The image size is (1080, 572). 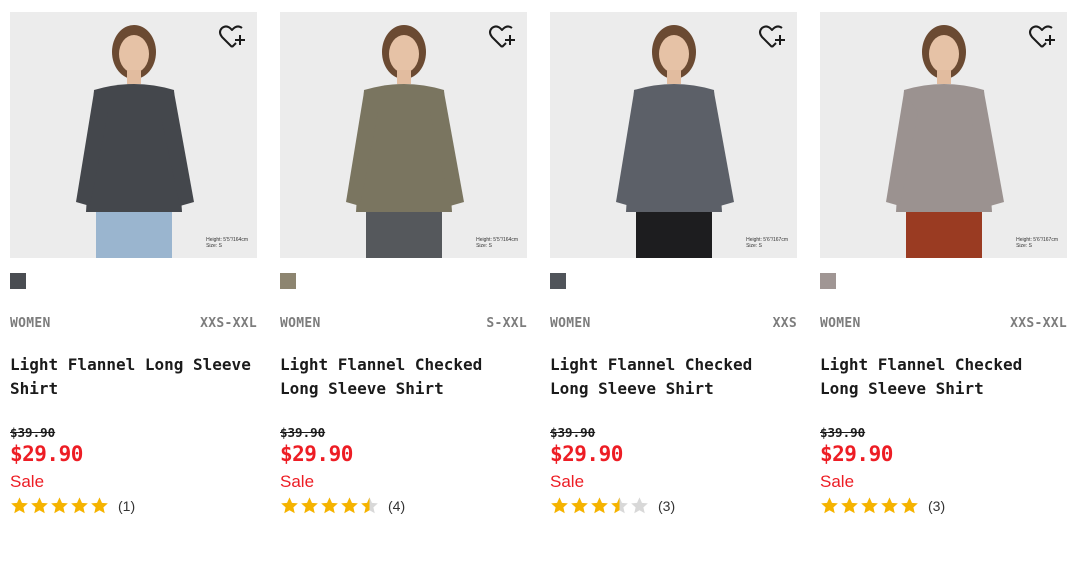 I want to click on product-size-range: XXS, so click(x=784, y=323).